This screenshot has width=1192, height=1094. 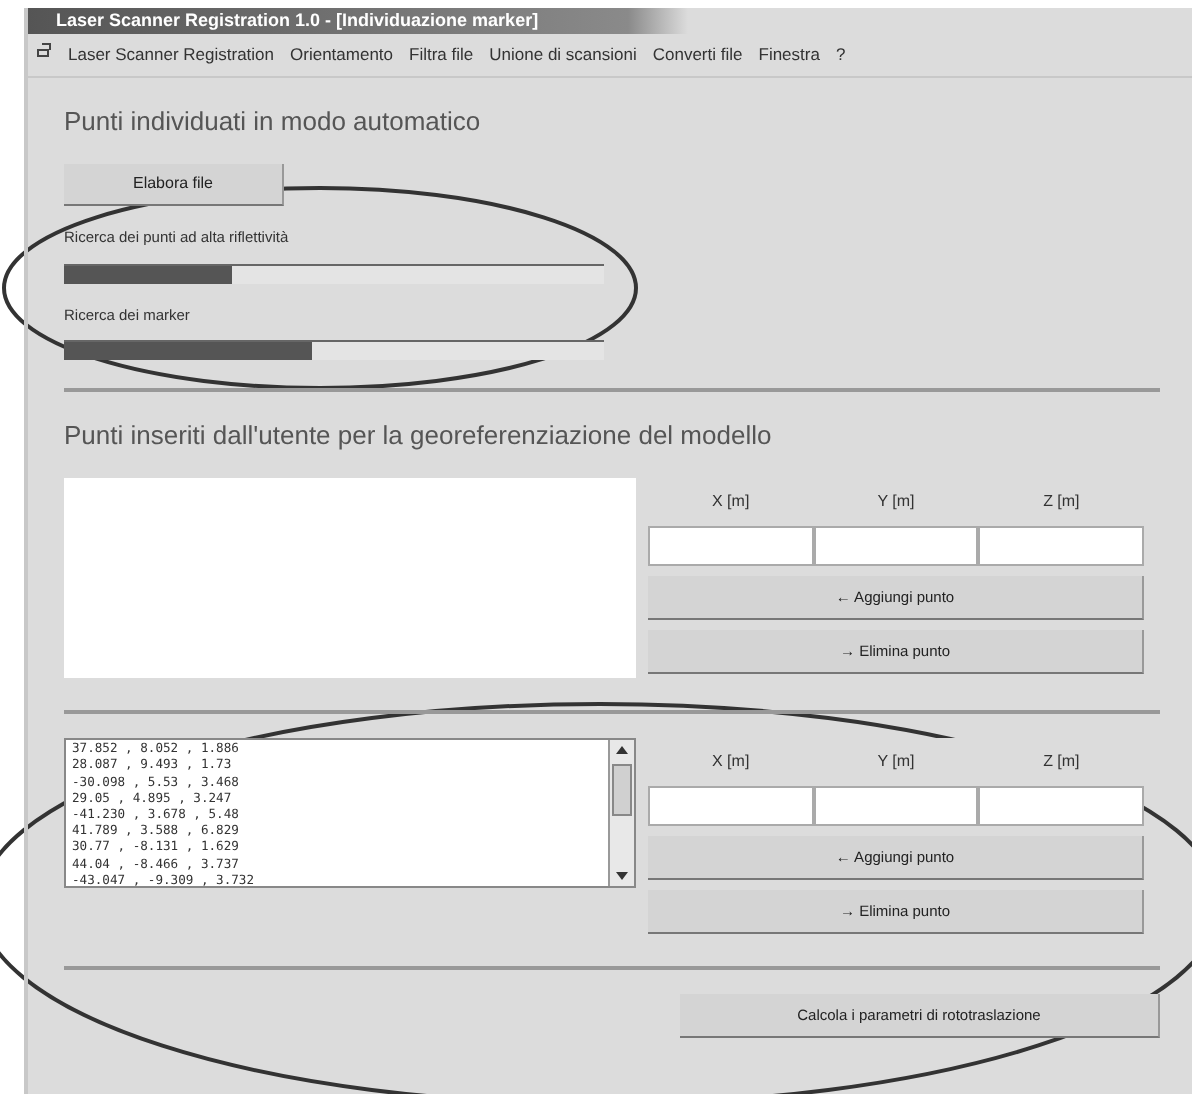 I want to click on menu-item: Finestra, so click(x=789, y=55).